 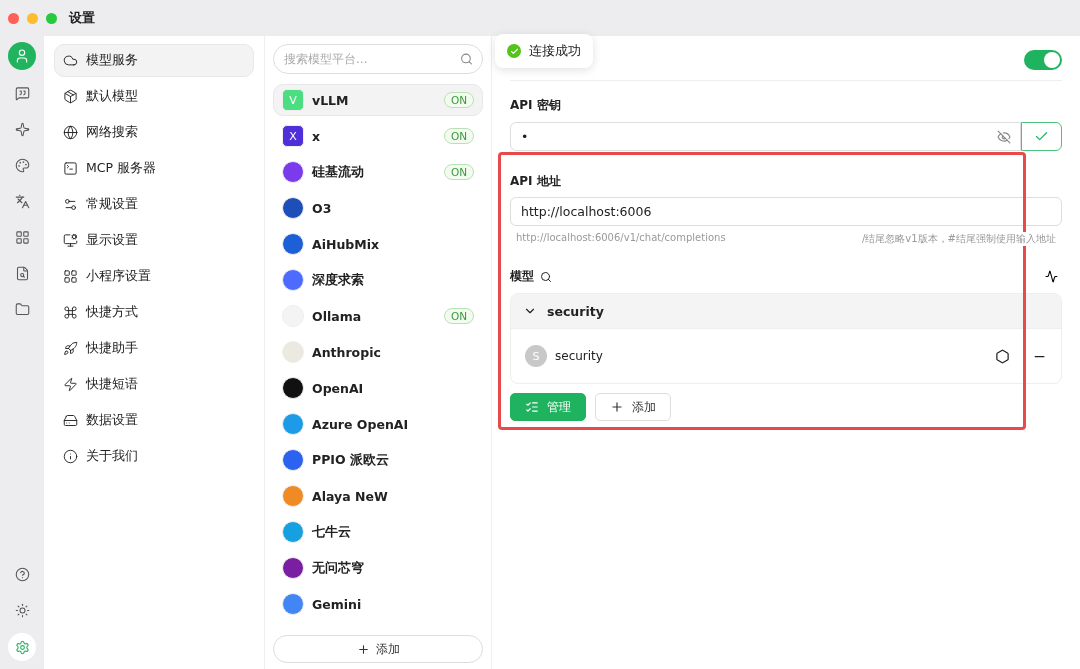 I want to click on api-address-field: http://localhost:6006, so click(x=786, y=211).